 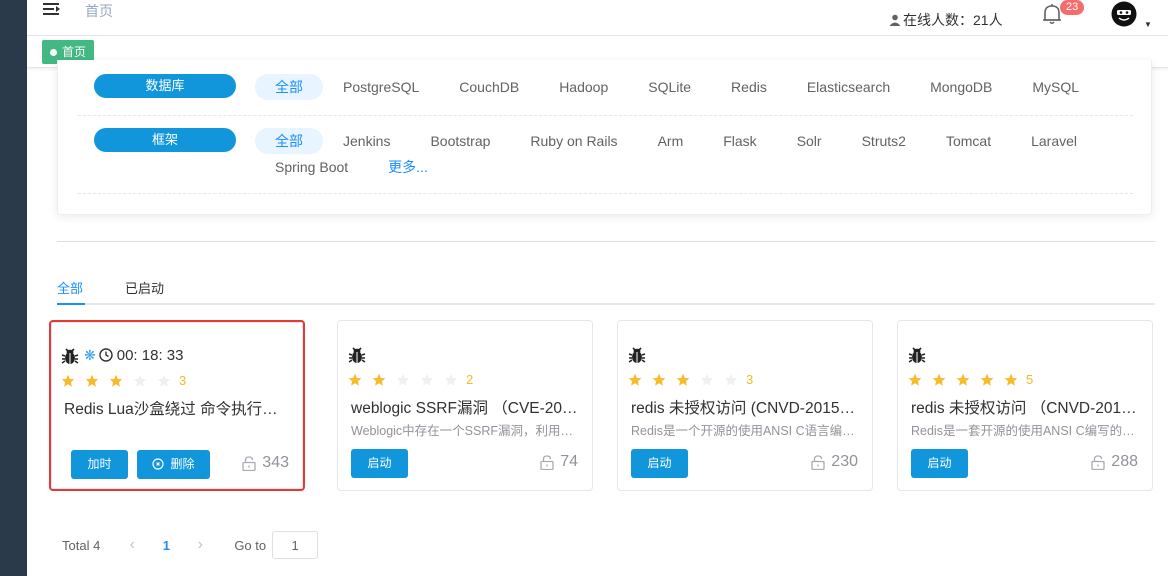 What do you see at coordinates (150, 355) in the screenshot?
I see `countdown-timer: 00: 18: 33` at bounding box center [150, 355].